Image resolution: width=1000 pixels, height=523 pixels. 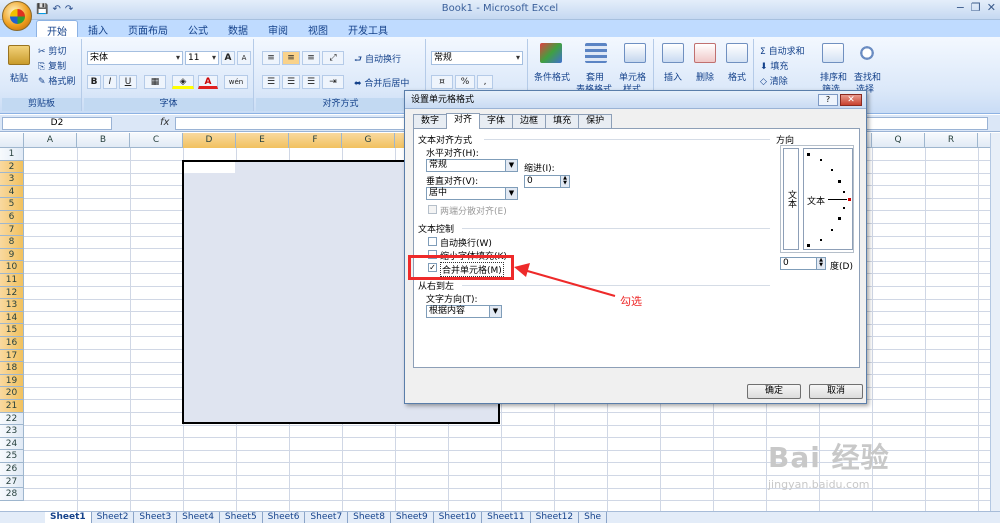 What do you see at coordinates (12, 154) in the screenshot?
I see `row-header: 1` at bounding box center [12, 154].